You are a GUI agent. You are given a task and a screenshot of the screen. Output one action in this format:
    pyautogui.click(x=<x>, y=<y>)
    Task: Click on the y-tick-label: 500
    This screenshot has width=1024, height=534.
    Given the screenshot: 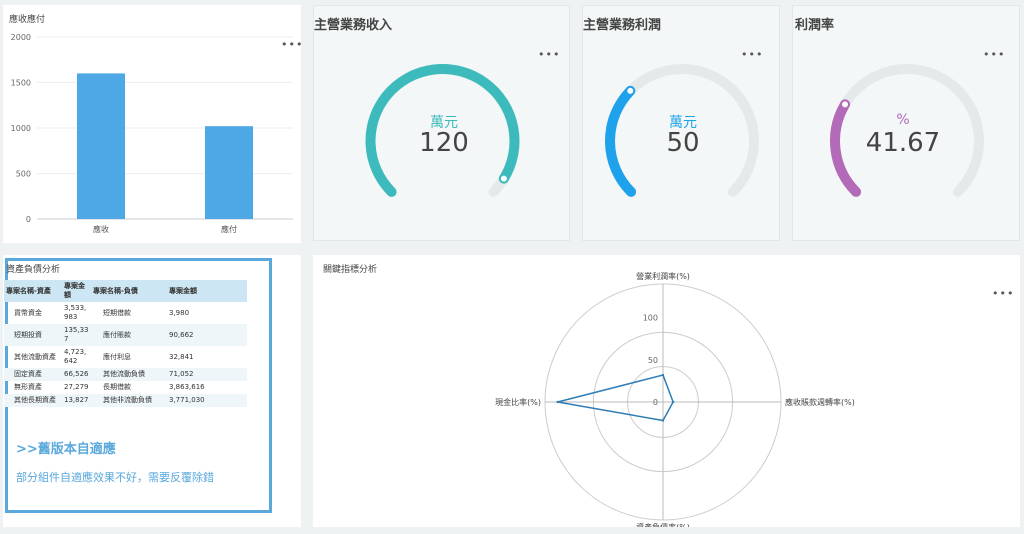 What is the action you would take?
    pyautogui.click(x=23, y=174)
    